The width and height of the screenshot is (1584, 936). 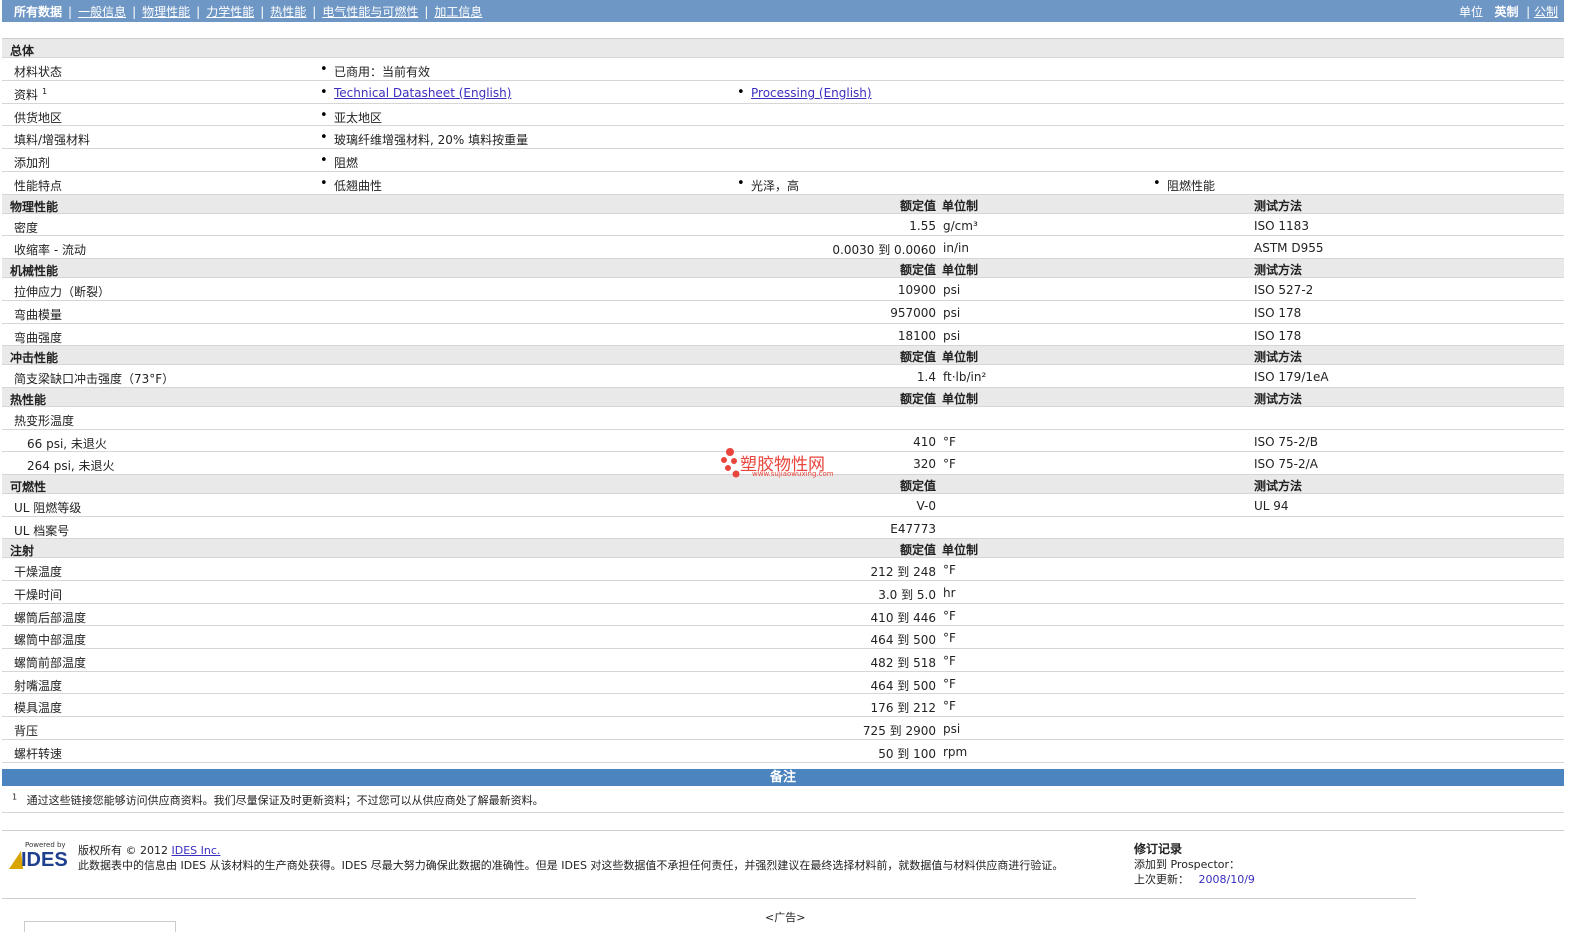 I want to click on property-value: 0.0030 到 0.0060, so click(x=884, y=250).